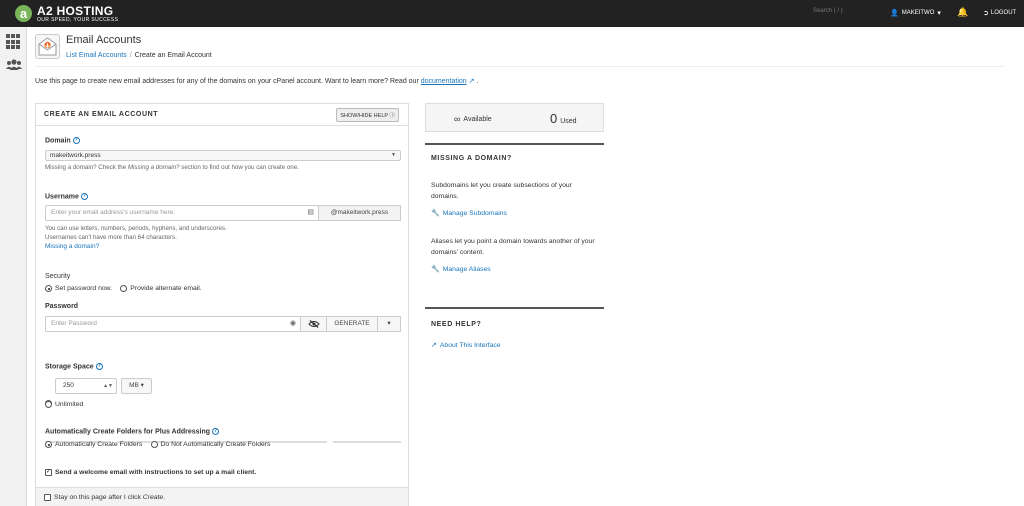 This screenshot has width=1024, height=506. Describe the element at coordinates (466, 345) in the screenshot. I see `about-interface-link: ↗ About This Interface` at that location.